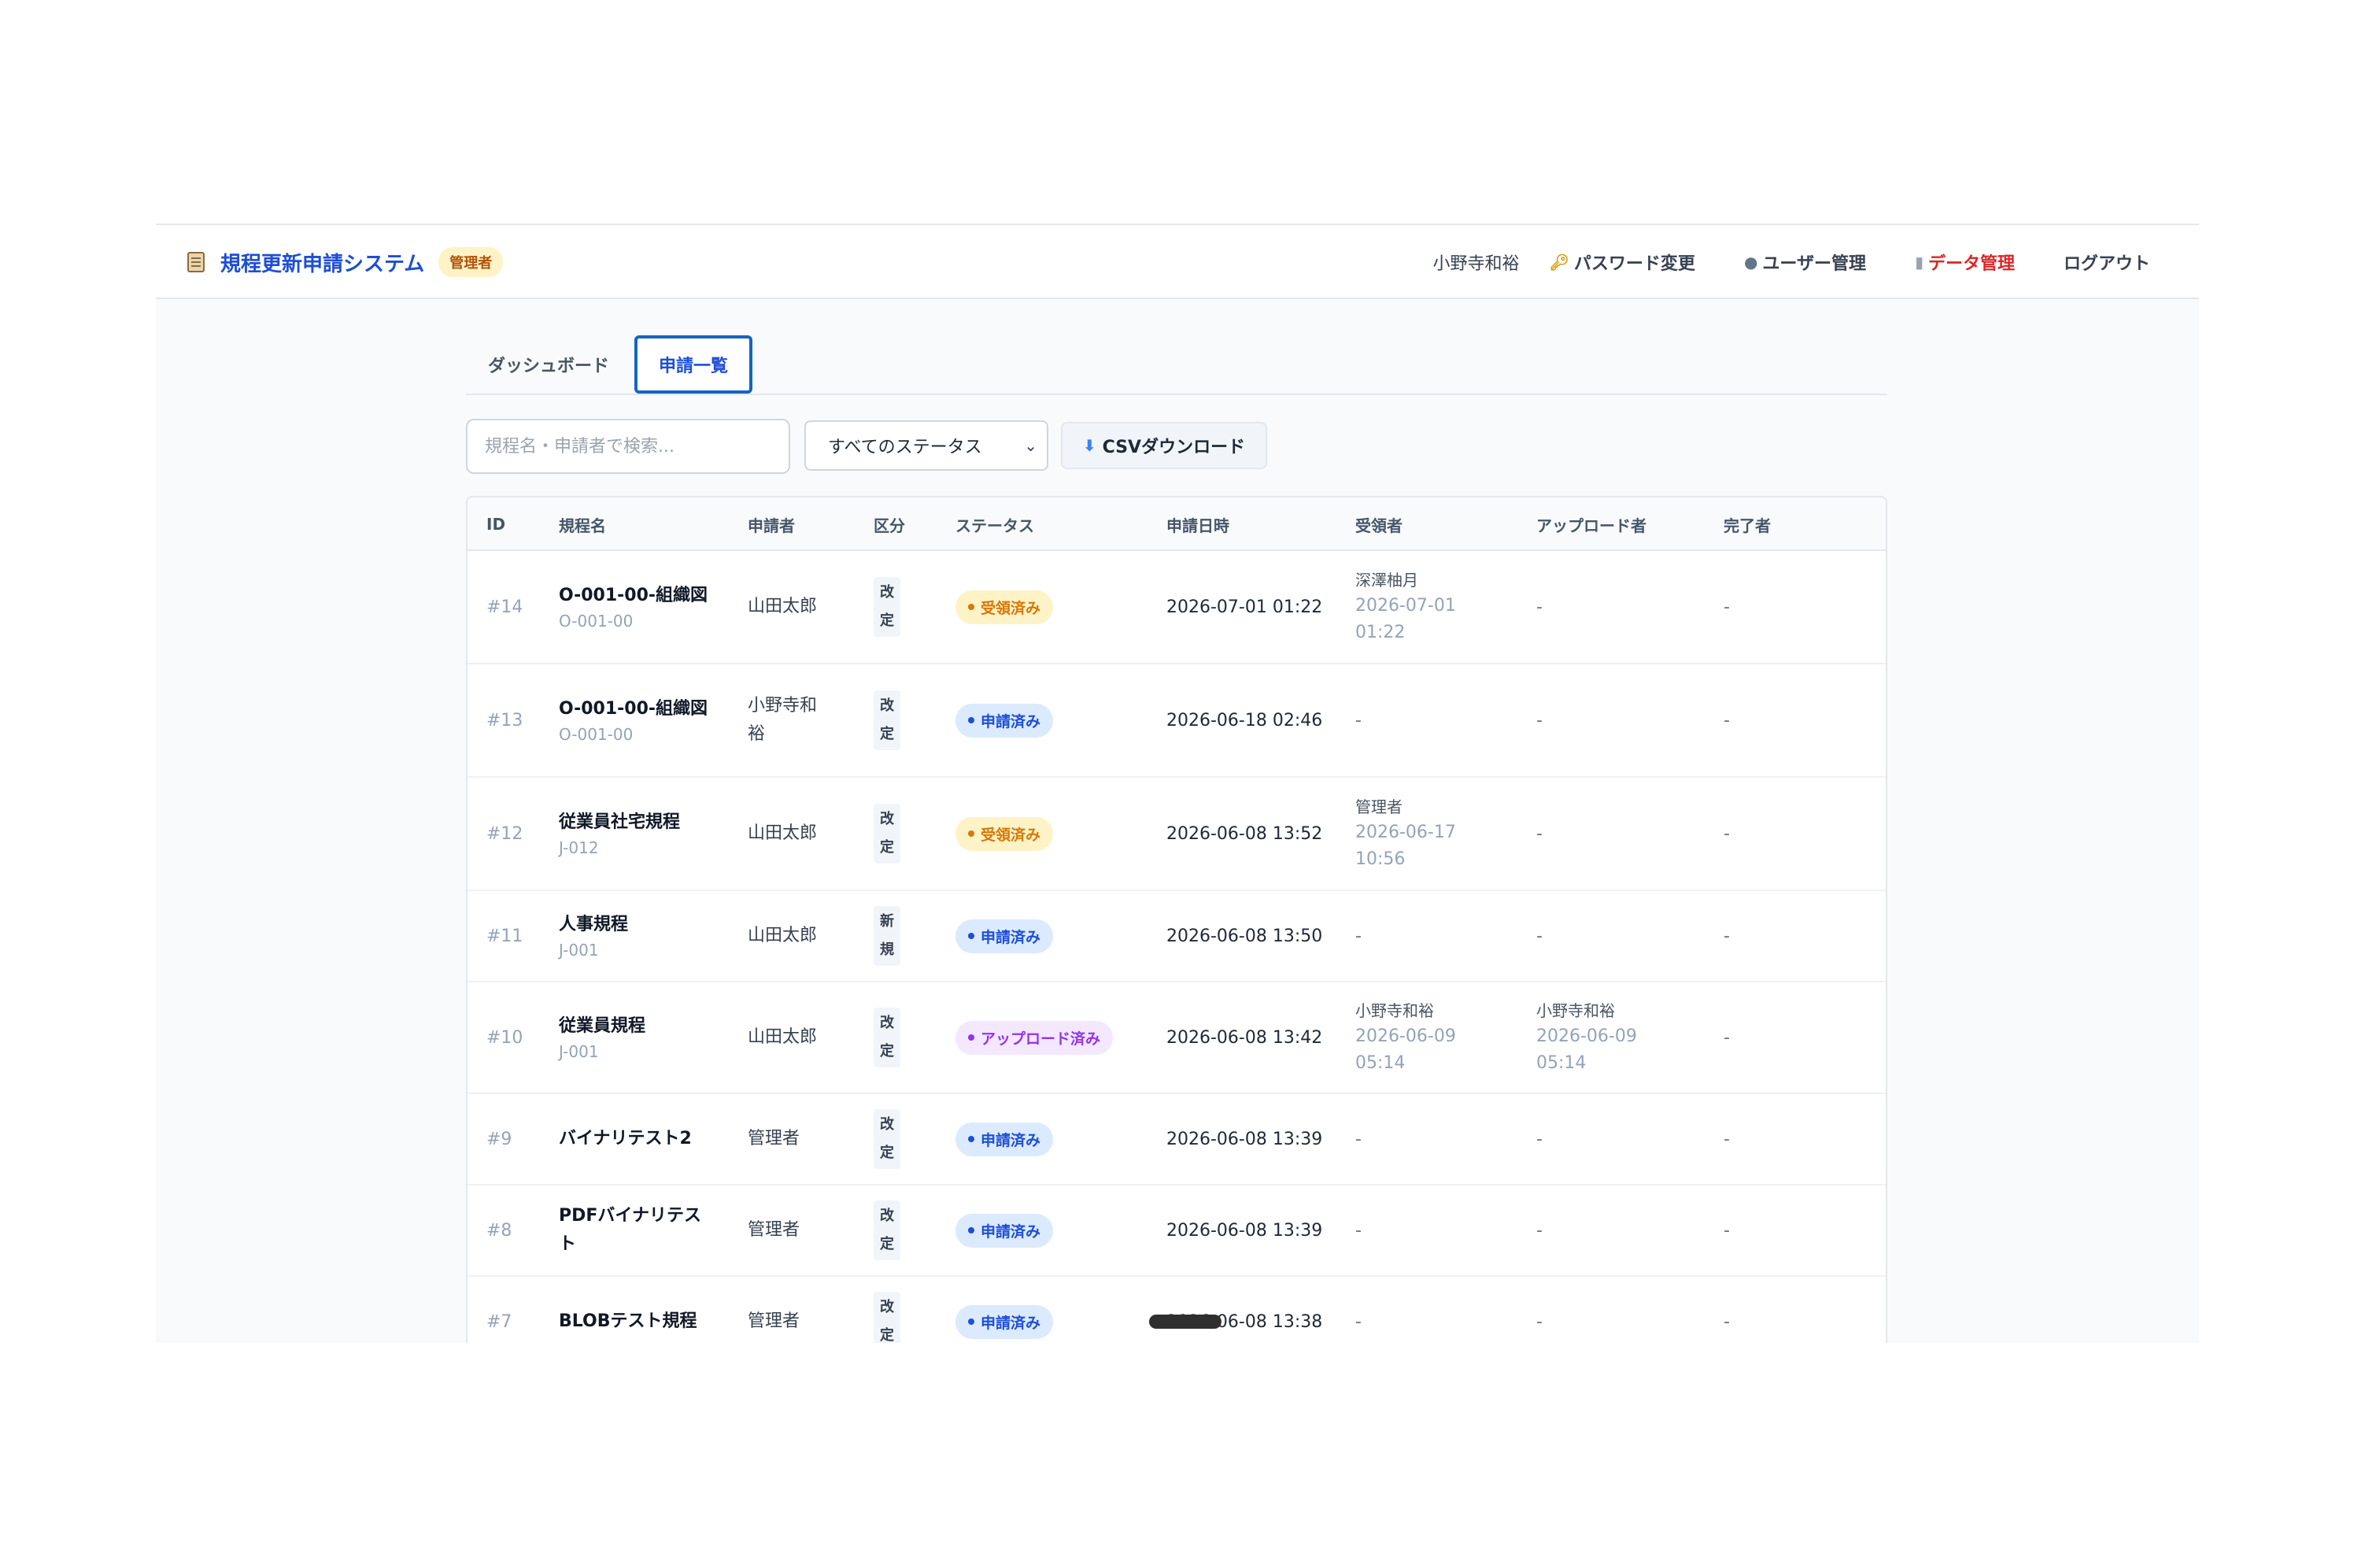  Describe the element at coordinates (1089, 445) in the screenshot. I see `download-icon: ⬇` at that location.